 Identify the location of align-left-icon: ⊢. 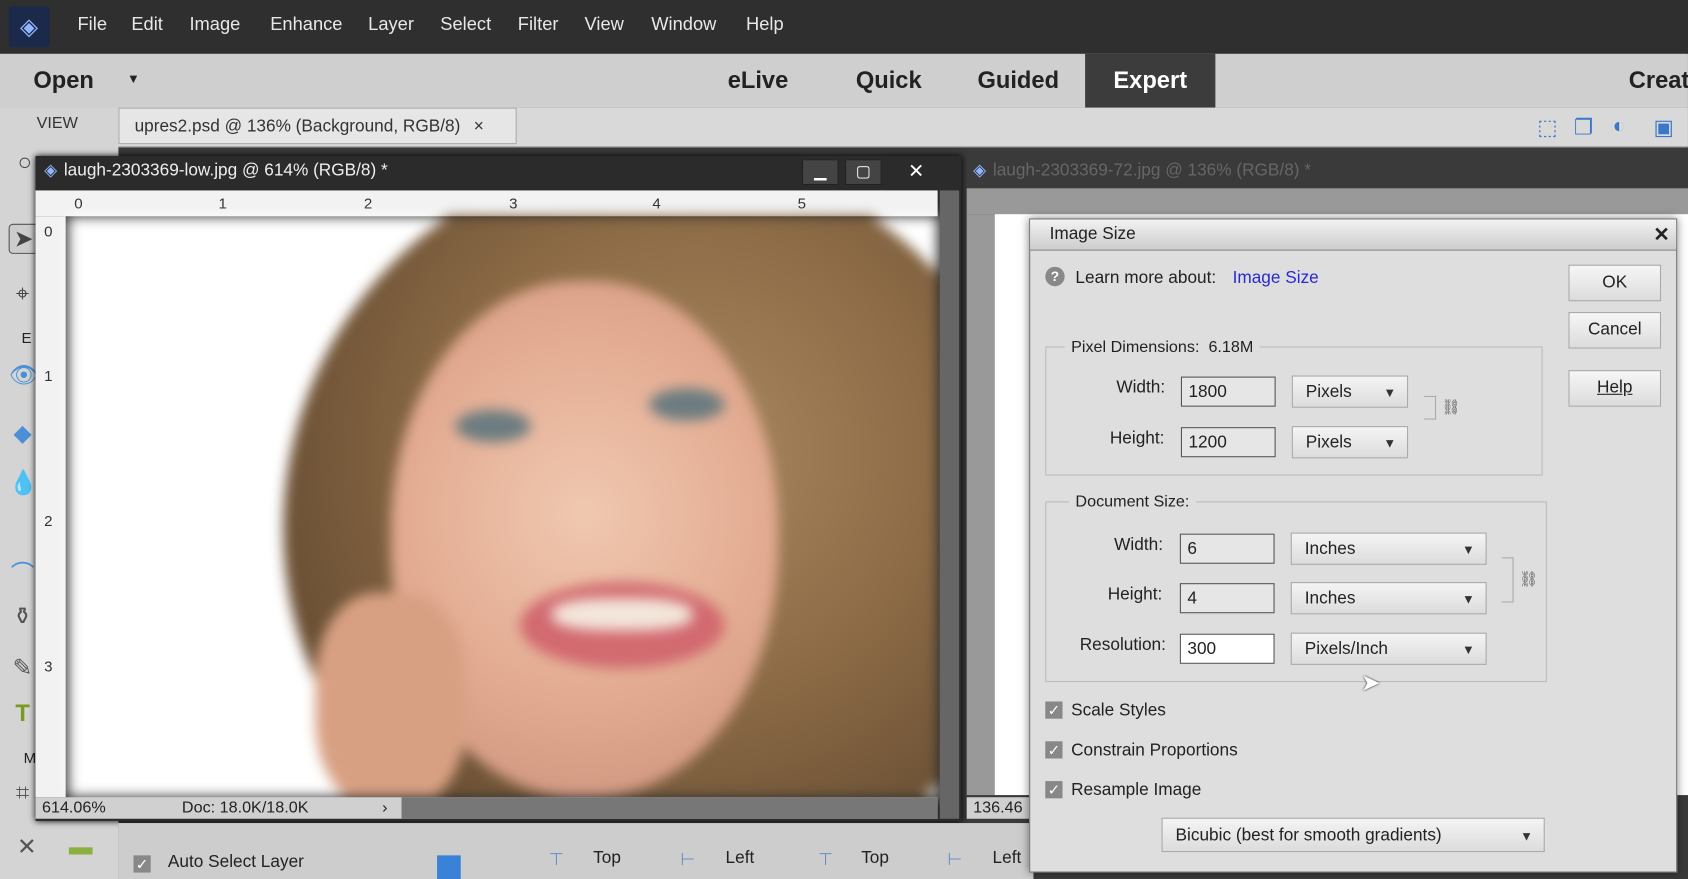
(687, 860).